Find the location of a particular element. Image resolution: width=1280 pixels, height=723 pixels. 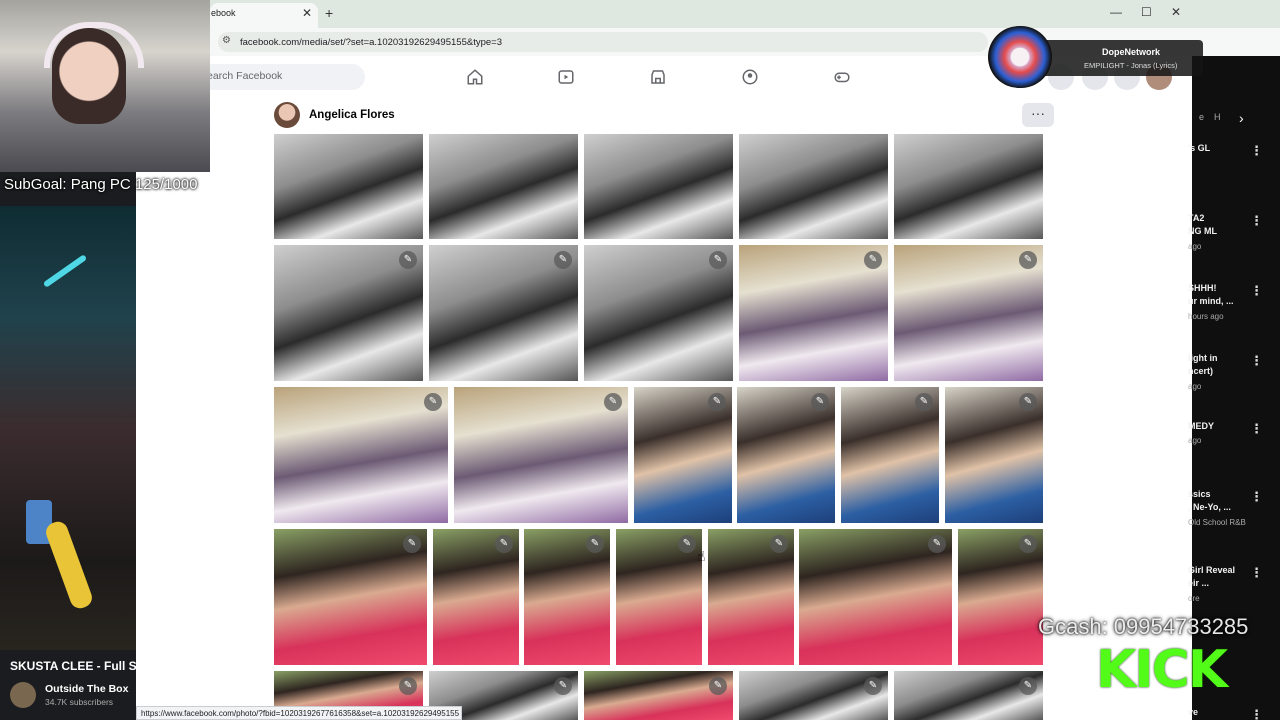

close-window-icon: ✕ is located at coordinates (1176, 12).